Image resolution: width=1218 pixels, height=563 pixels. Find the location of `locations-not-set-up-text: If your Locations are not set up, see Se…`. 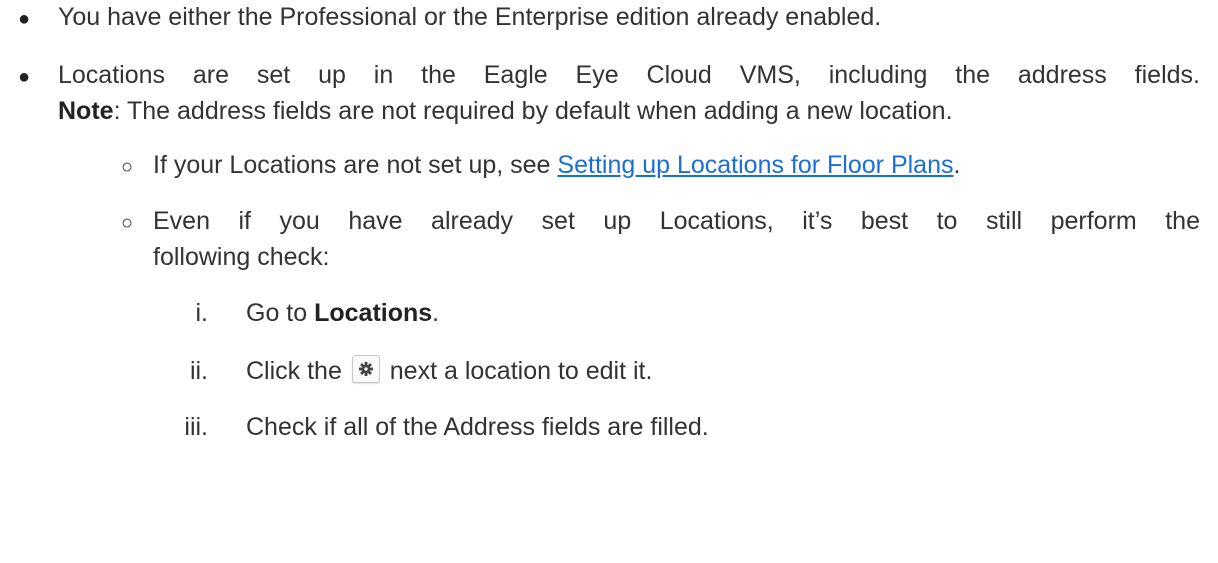

locations-not-set-up-text: If your Locations are not set up, see Se… is located at coordinates (556, 165).